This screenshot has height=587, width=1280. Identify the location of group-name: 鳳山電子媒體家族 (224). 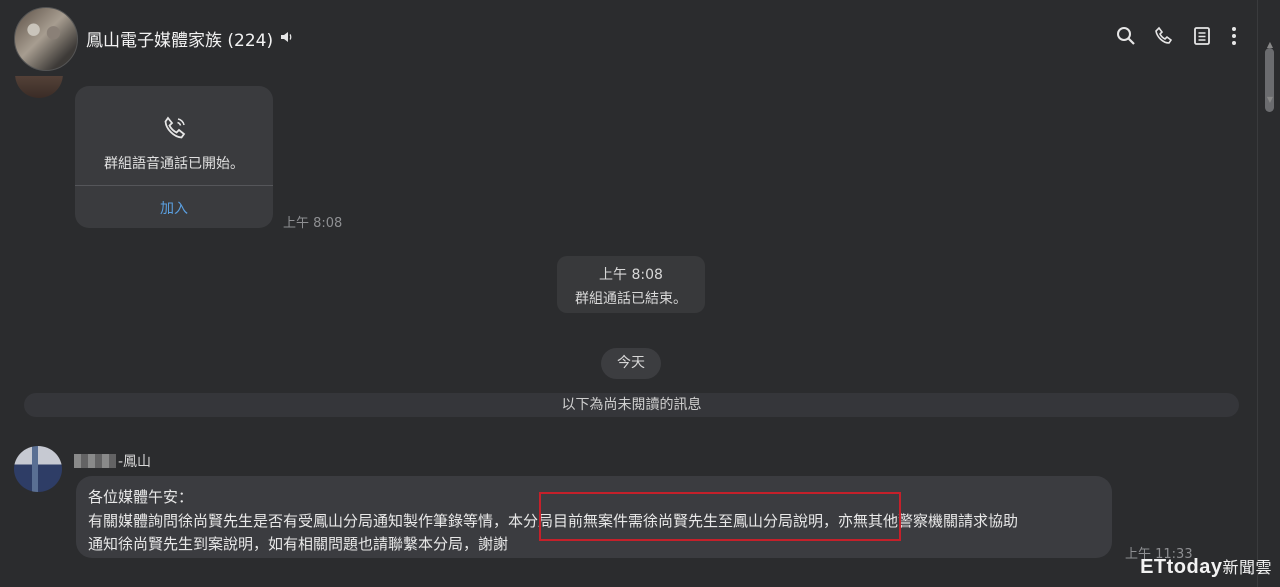
(179, 38).